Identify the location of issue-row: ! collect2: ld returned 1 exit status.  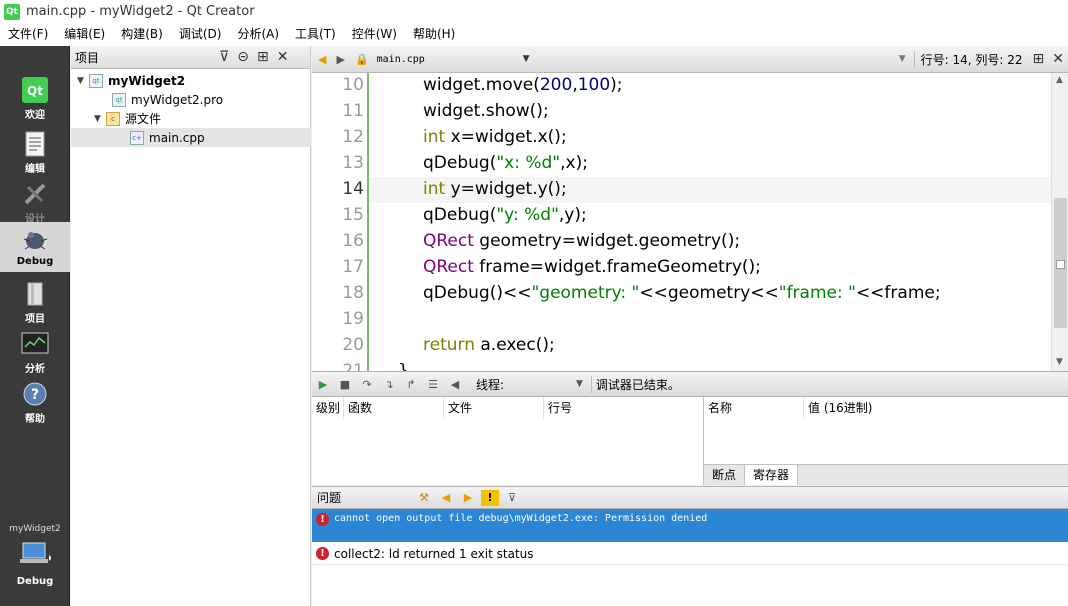
(690, 554).